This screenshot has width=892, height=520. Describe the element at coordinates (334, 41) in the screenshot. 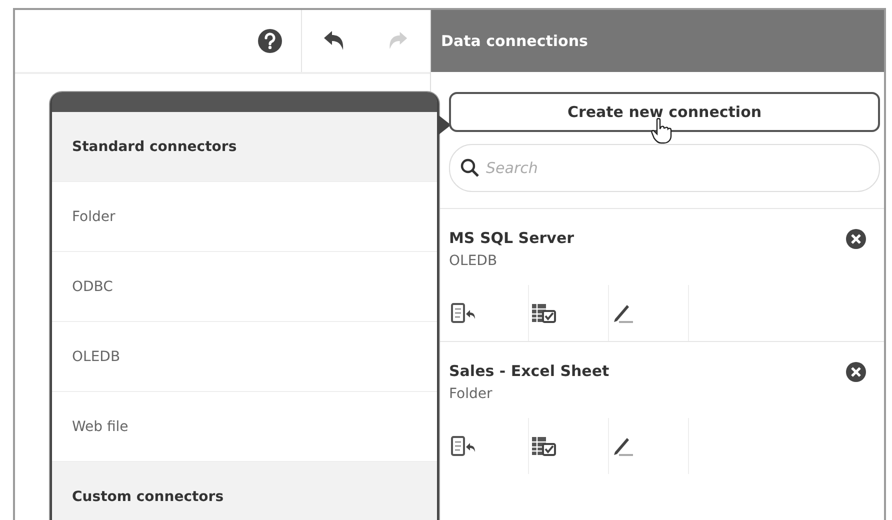

I see `undo-icon` at that location.